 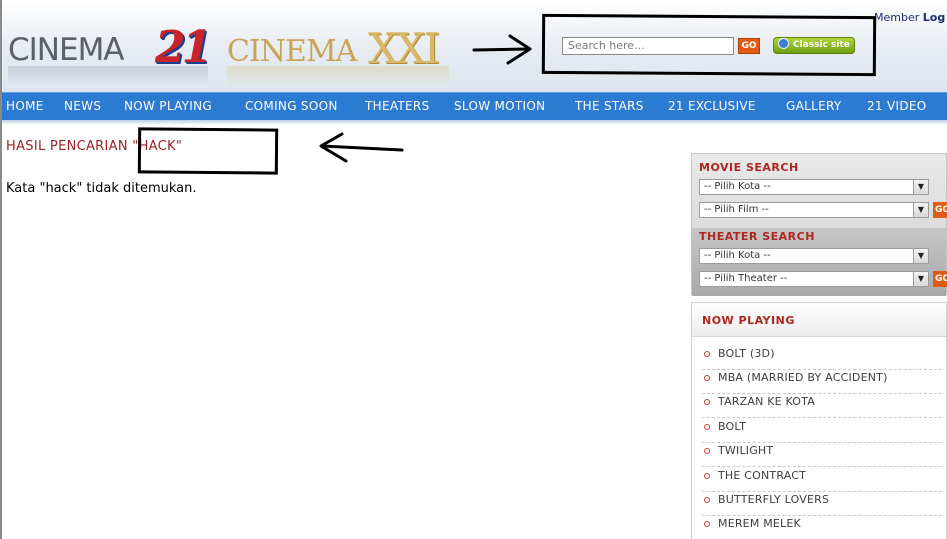 I want to click on annotation-arrow-left, so click(x=361, y=147).